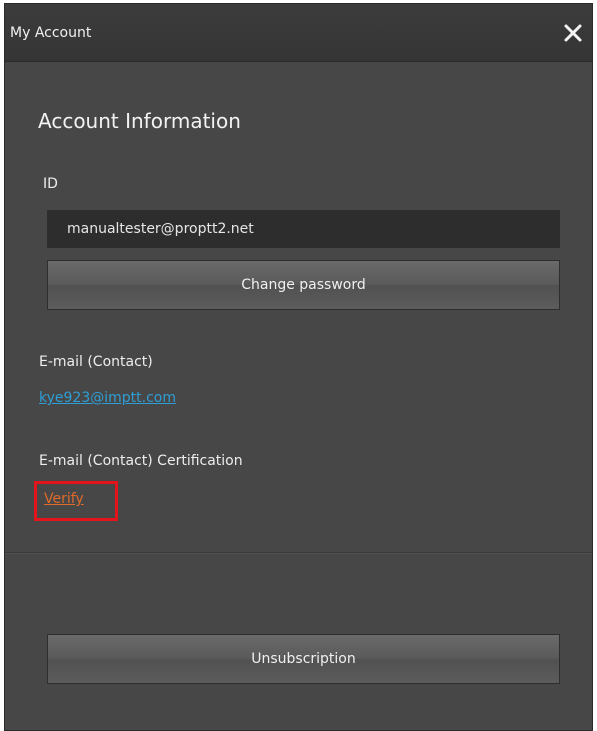 This screenshot has width=597, height=731. I want to click on email-label: E-mail (Contact), so click(96, 362).